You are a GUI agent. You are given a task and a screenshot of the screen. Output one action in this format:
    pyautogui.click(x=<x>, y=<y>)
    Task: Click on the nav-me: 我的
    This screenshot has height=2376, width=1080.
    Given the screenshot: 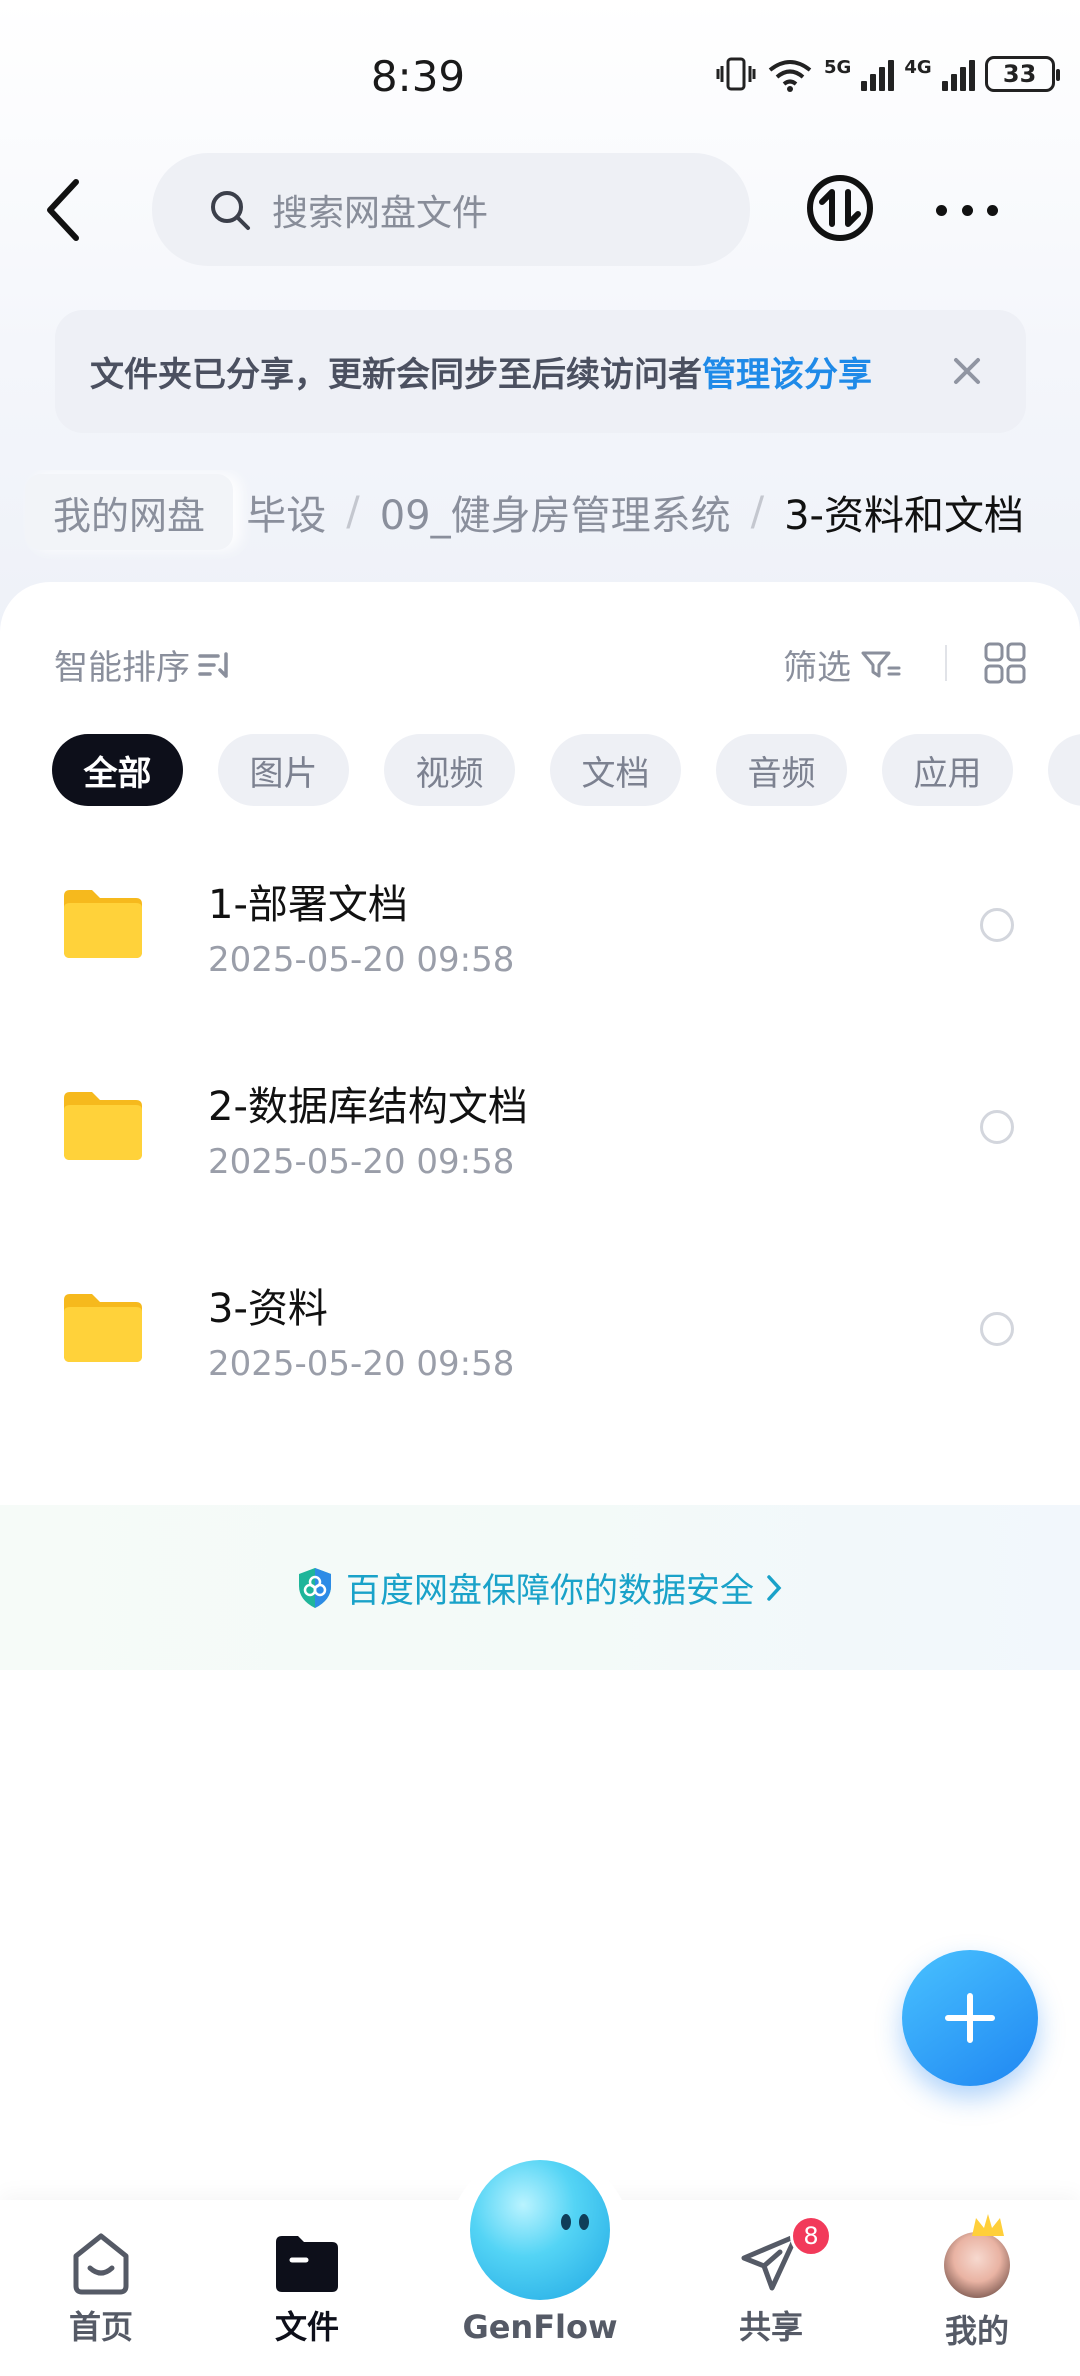 What is the action you would take?
    pyautogui.click(x=977, y=2329)
    